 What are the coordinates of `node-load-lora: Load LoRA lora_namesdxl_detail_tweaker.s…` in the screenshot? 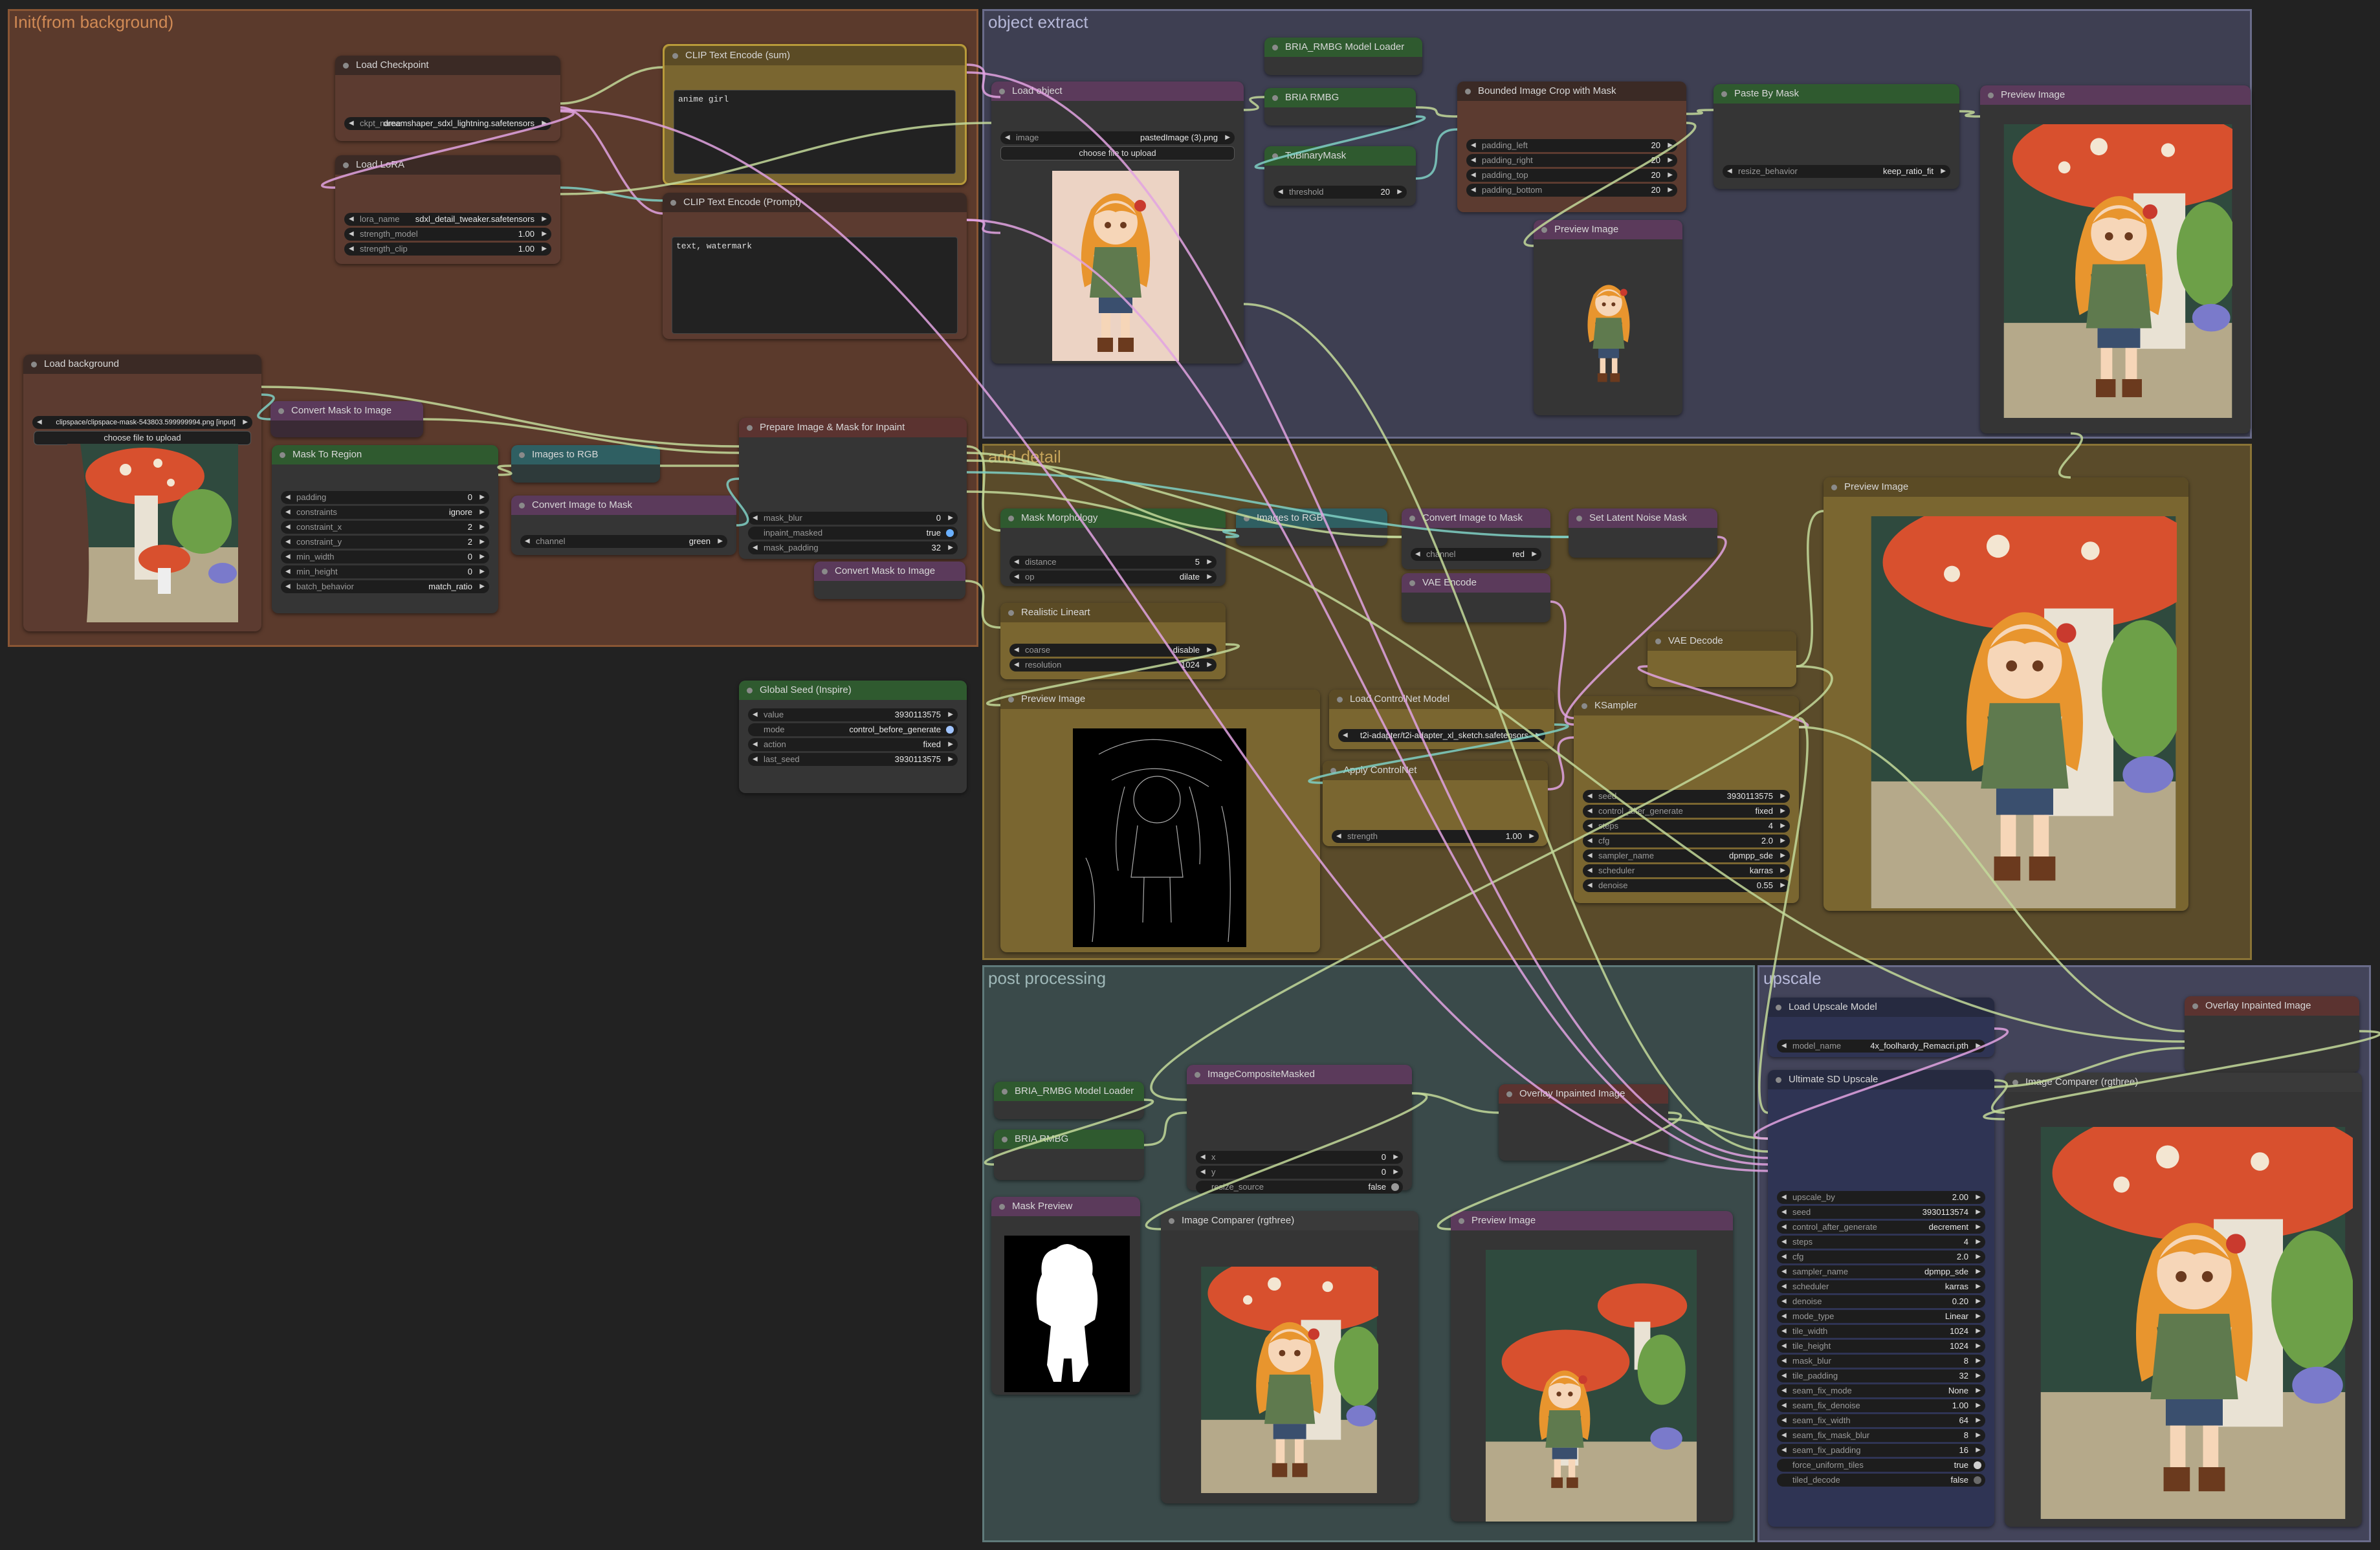 It's located at (447, 209).